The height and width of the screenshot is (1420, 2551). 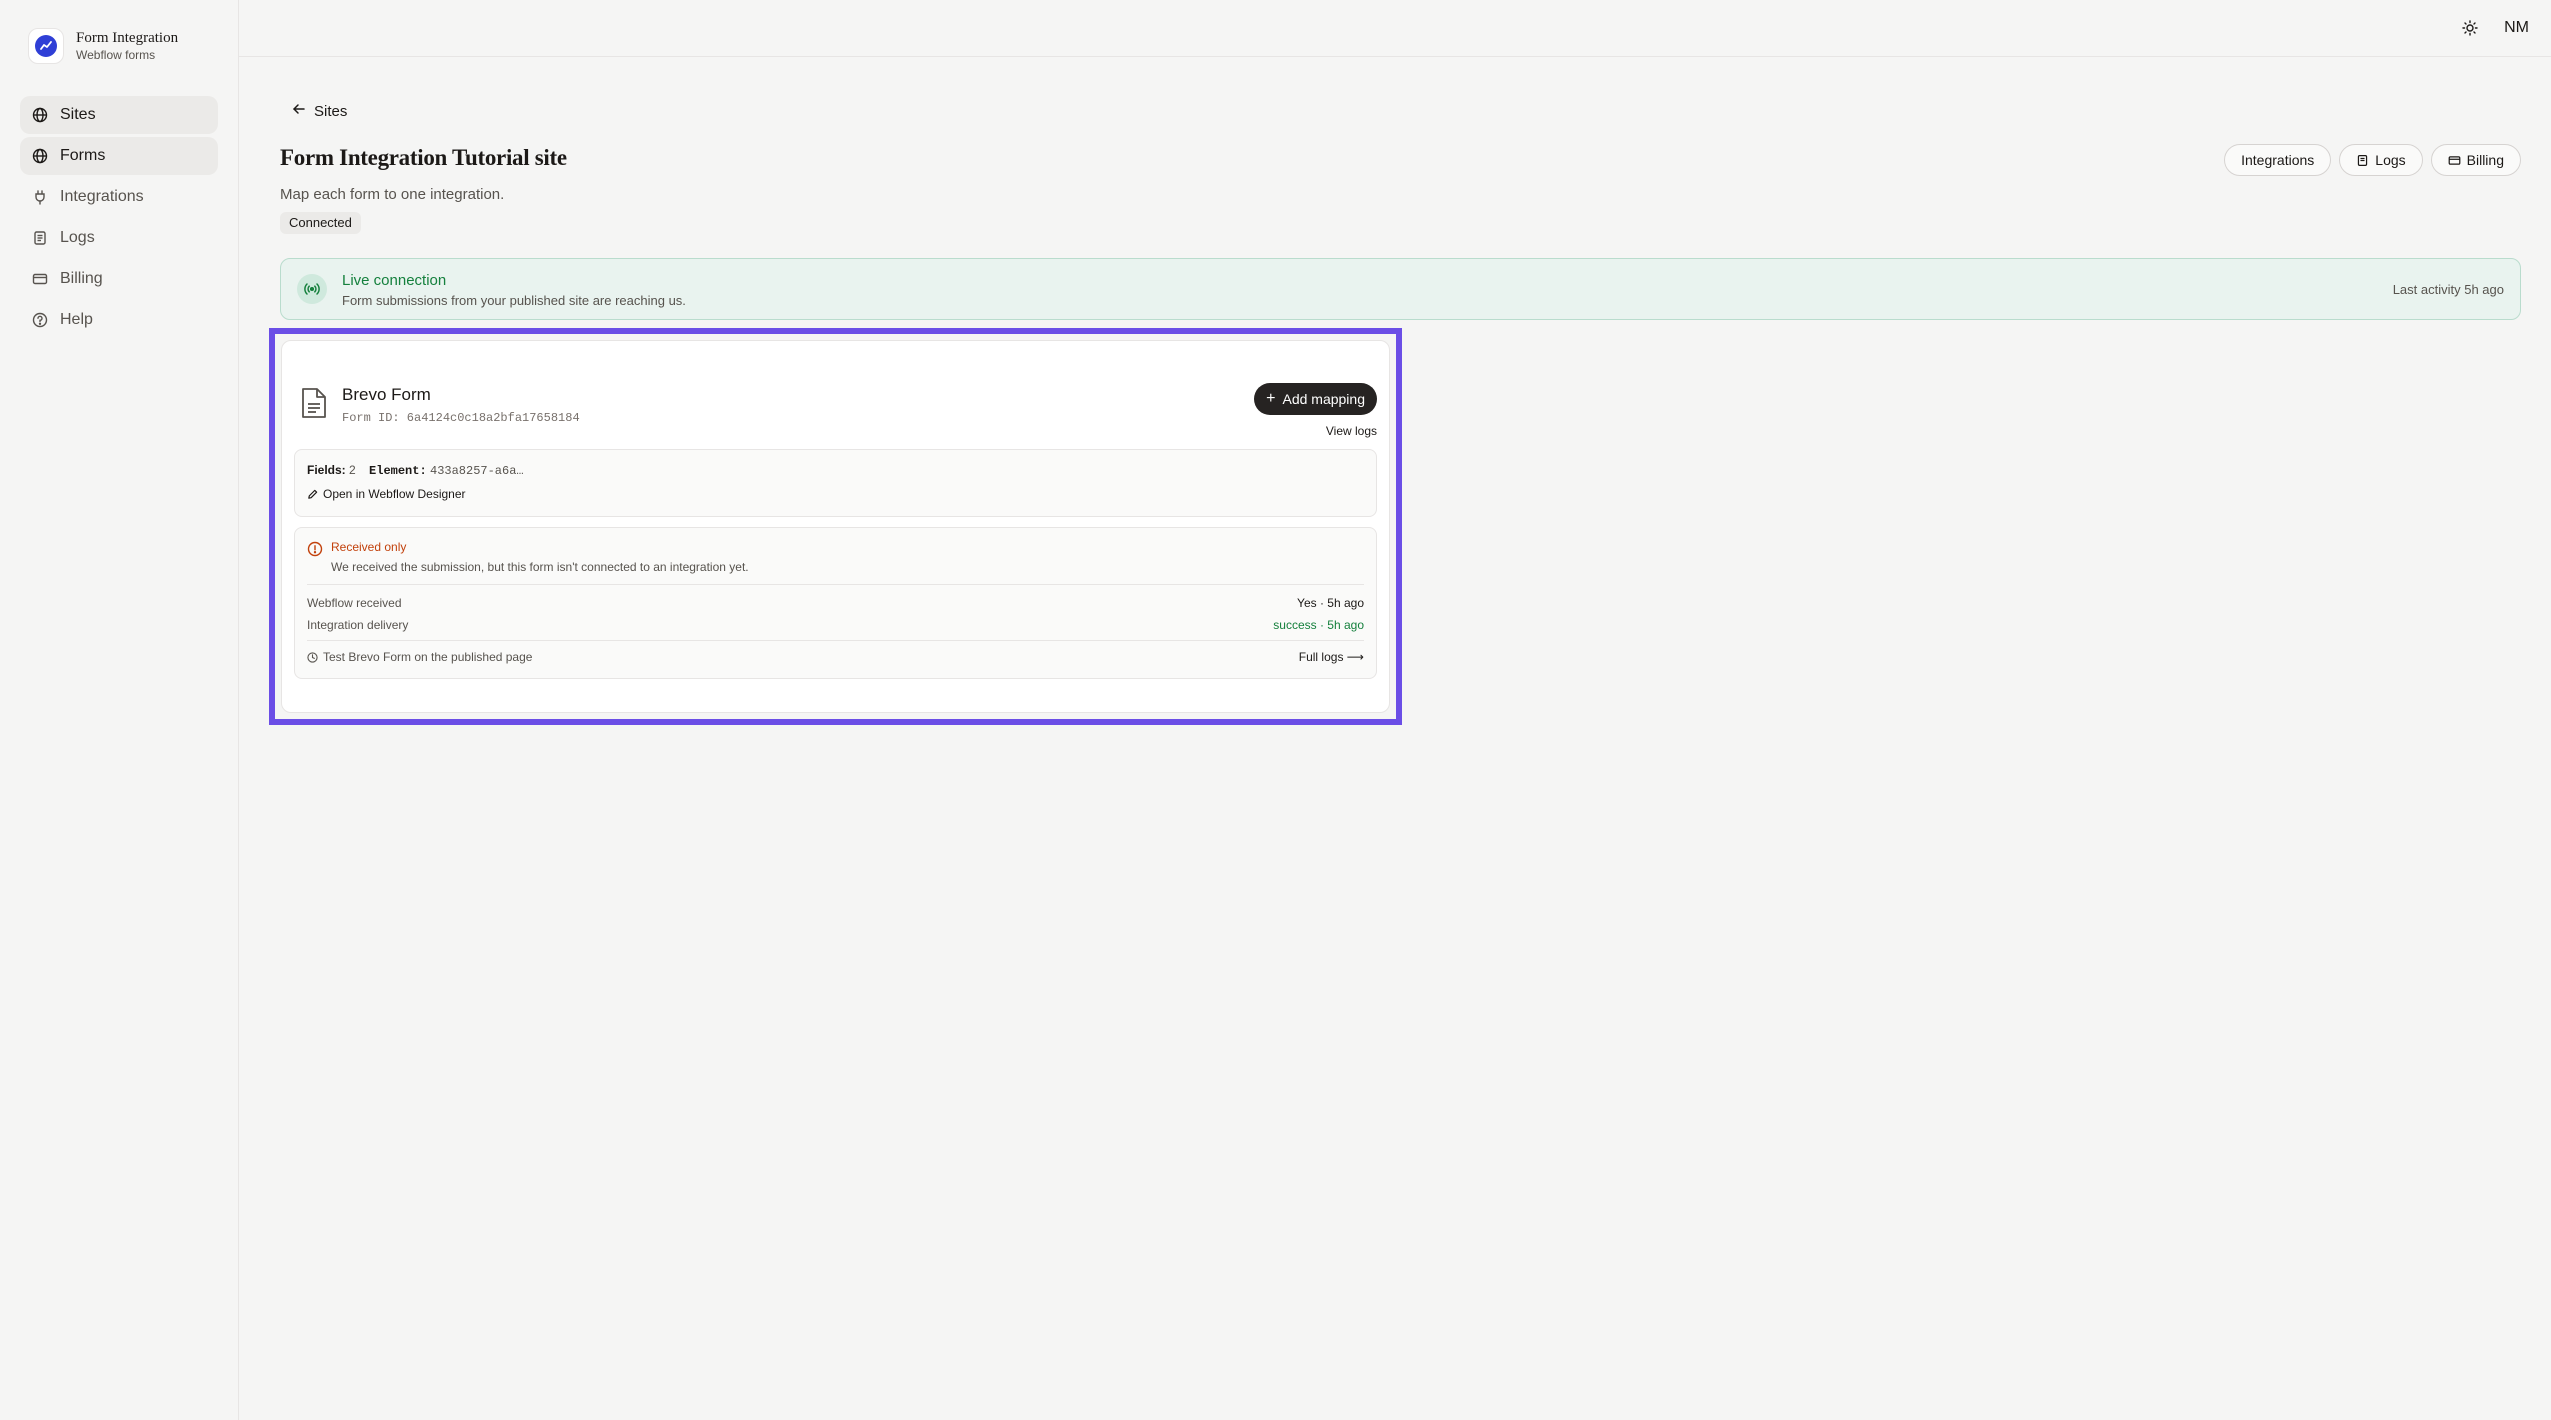 What do you see at coordinates (2516, 28) in the screenshot?
I see `user-avatar: NM` at bounding box center [2516, 28].